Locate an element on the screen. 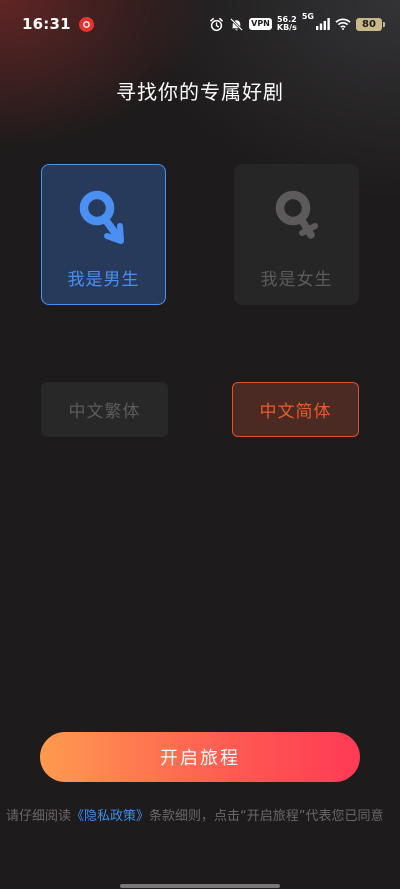  agreement-prefix: 请仔细阅读 is located at coordinates (39, 816).